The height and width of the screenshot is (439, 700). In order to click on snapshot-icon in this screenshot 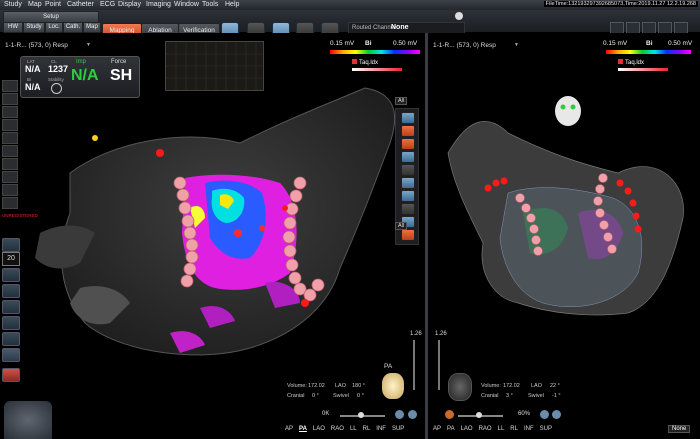, I will do `click(11, 339)`.